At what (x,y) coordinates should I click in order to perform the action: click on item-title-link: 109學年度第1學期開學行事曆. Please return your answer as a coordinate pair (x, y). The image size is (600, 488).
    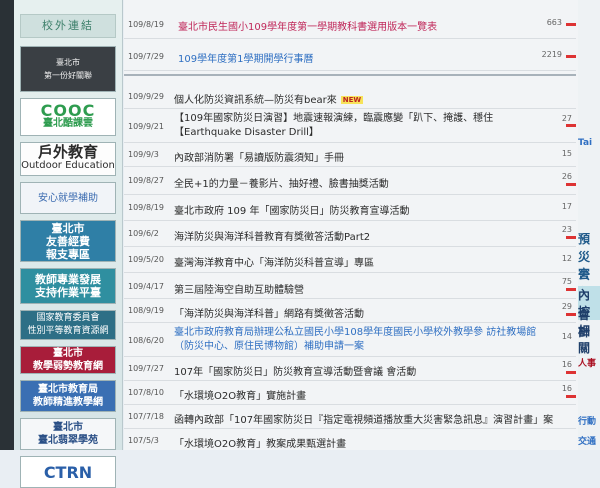
    Looking at the image, I should click on (369, 57).